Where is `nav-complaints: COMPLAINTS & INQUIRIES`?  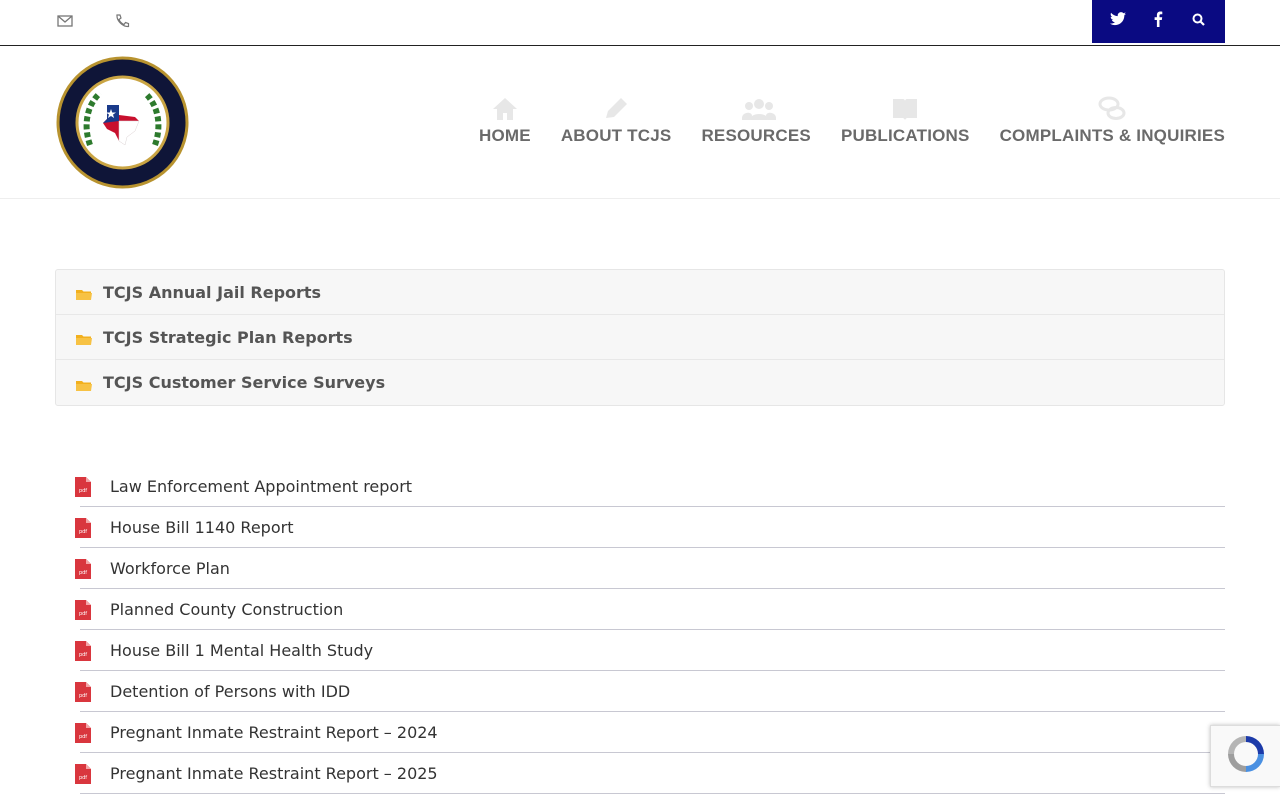 nav-complaints: COMPLAINTS & INQUIRIES is located at coordinates (1112, 121).